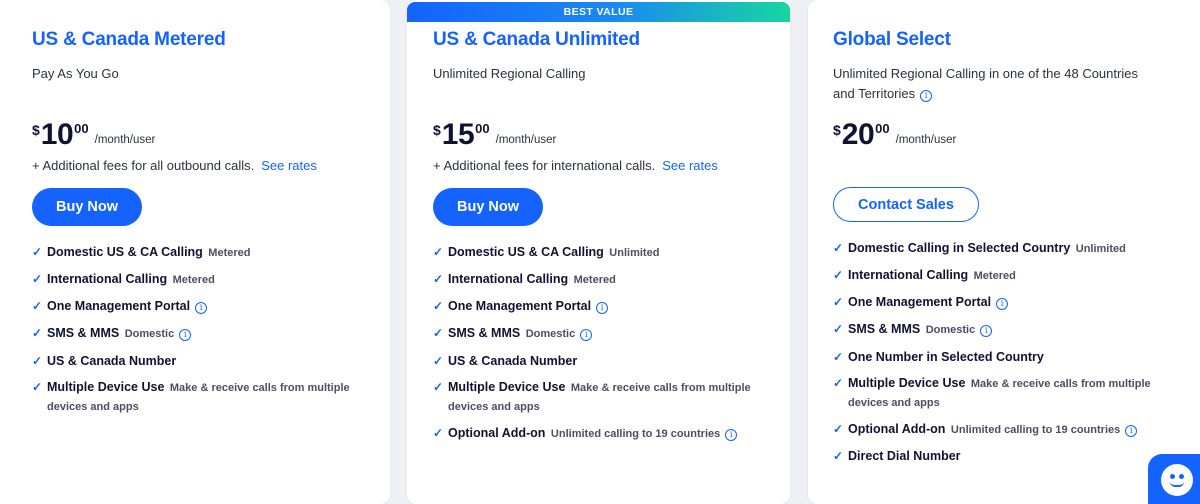  Describe the element at coordinates (892, 39) in the screenshot. I see `plan-title: Global Select` at that location.